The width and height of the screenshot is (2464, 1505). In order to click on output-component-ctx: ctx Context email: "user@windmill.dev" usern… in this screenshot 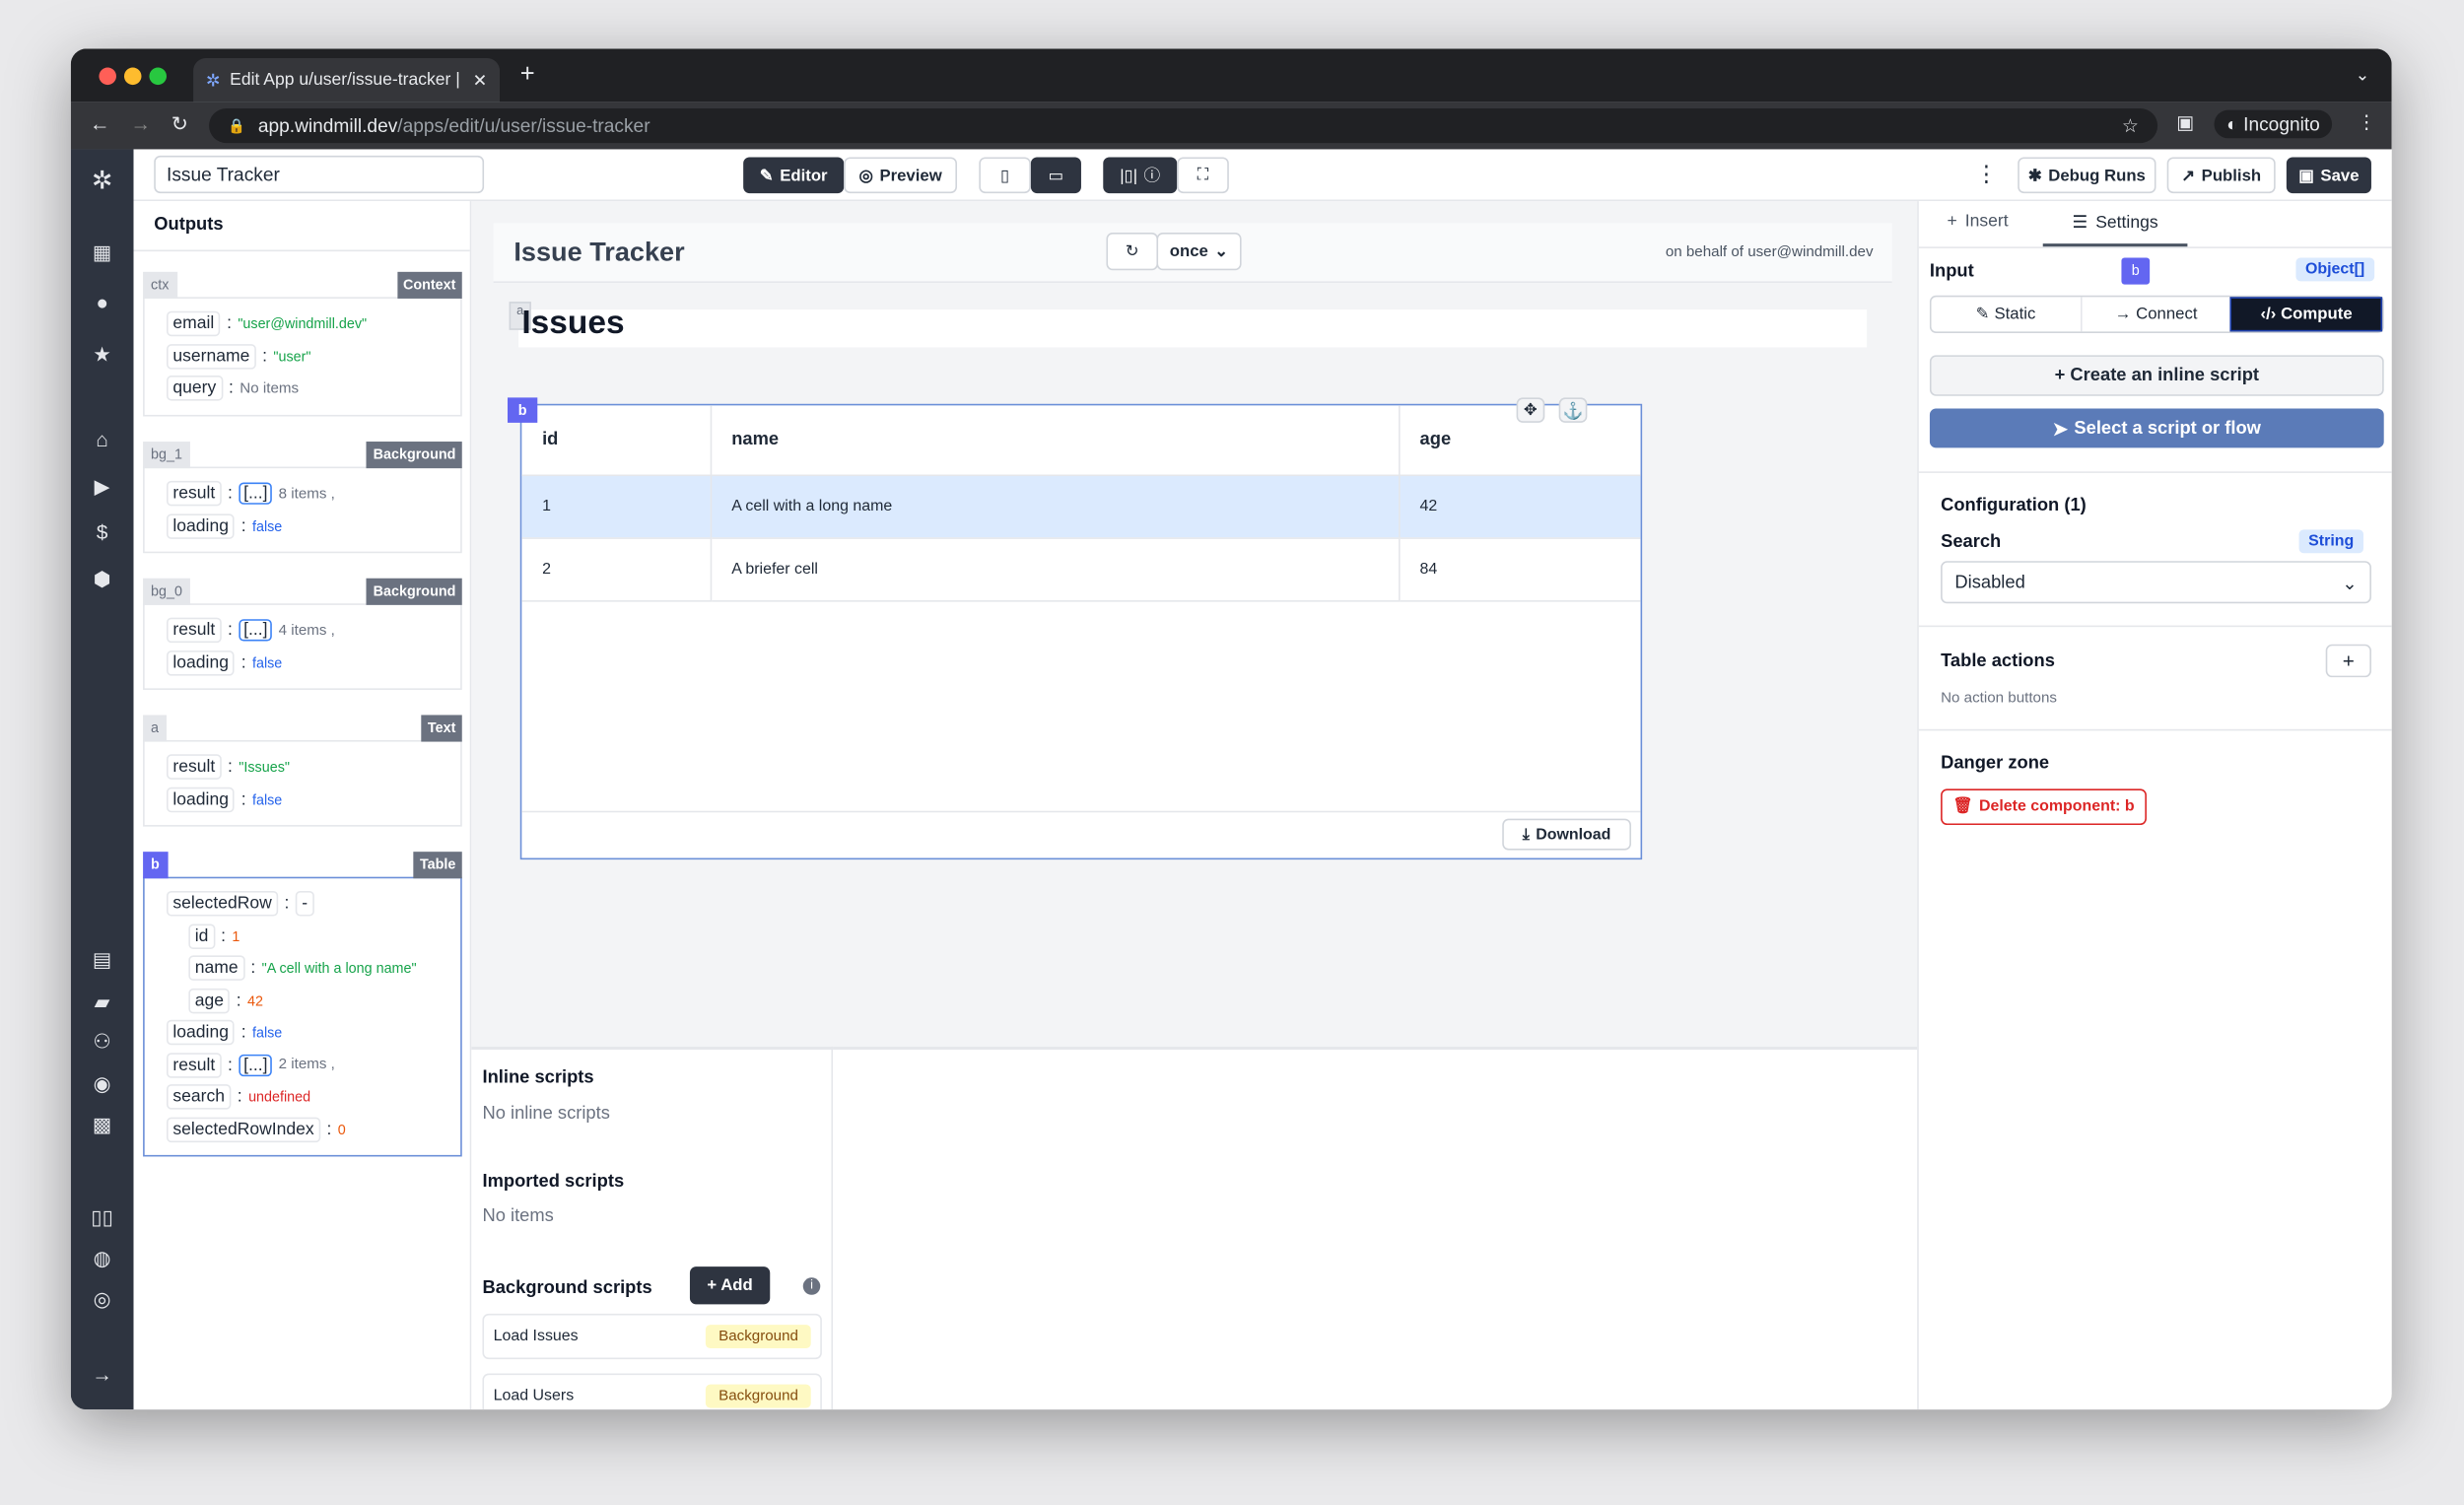, I will do `click(302, 343)`.